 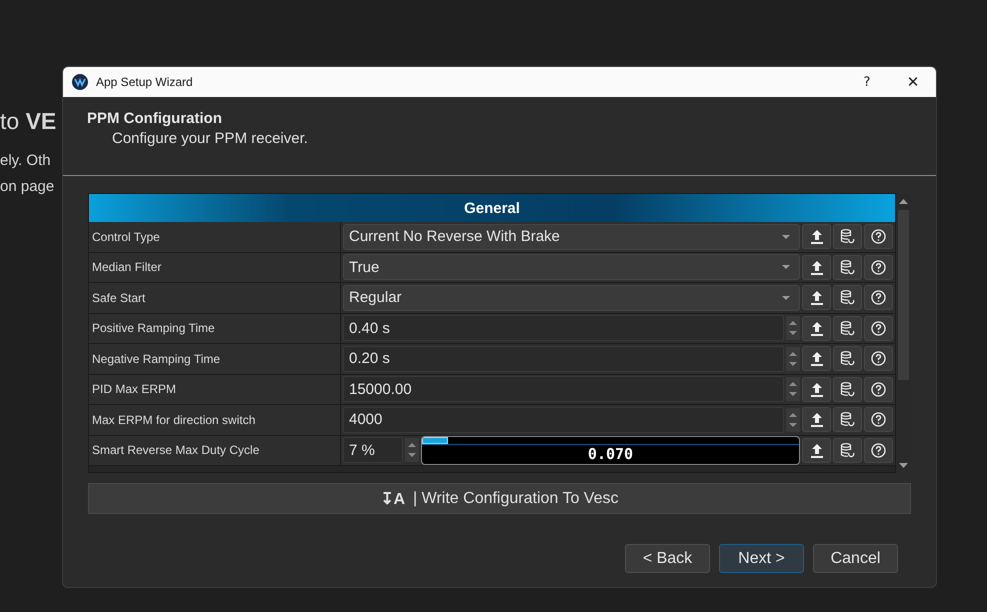 What do you see at coordinates (610, 453) in the screenshot?
I see `bar-reading: 0.070` at bounding box center [610, 453].